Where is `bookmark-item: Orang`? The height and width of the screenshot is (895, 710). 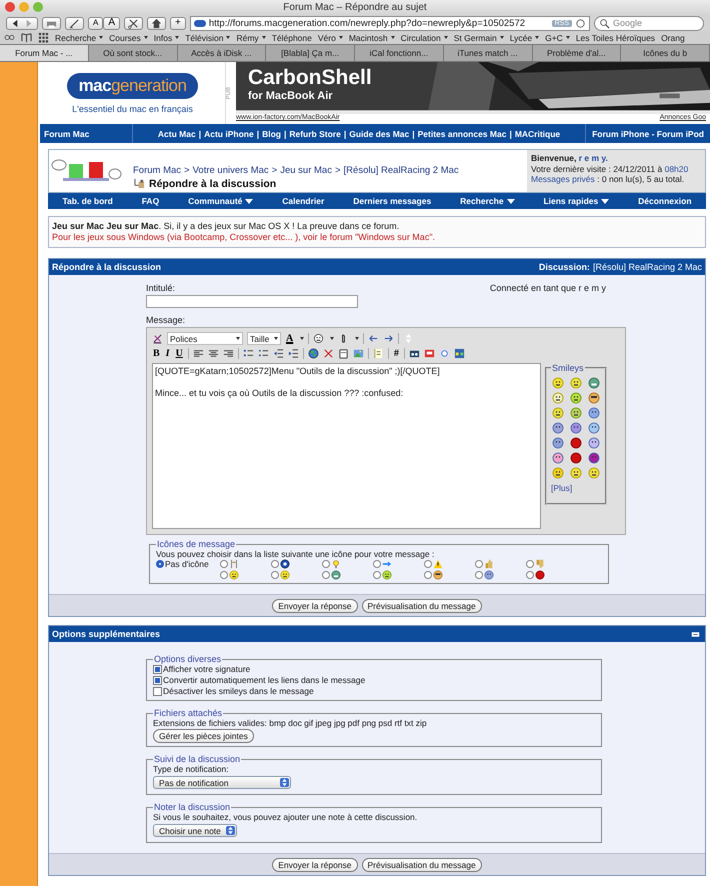 bookmark-item: Orang is located at coordinates (673, 37).